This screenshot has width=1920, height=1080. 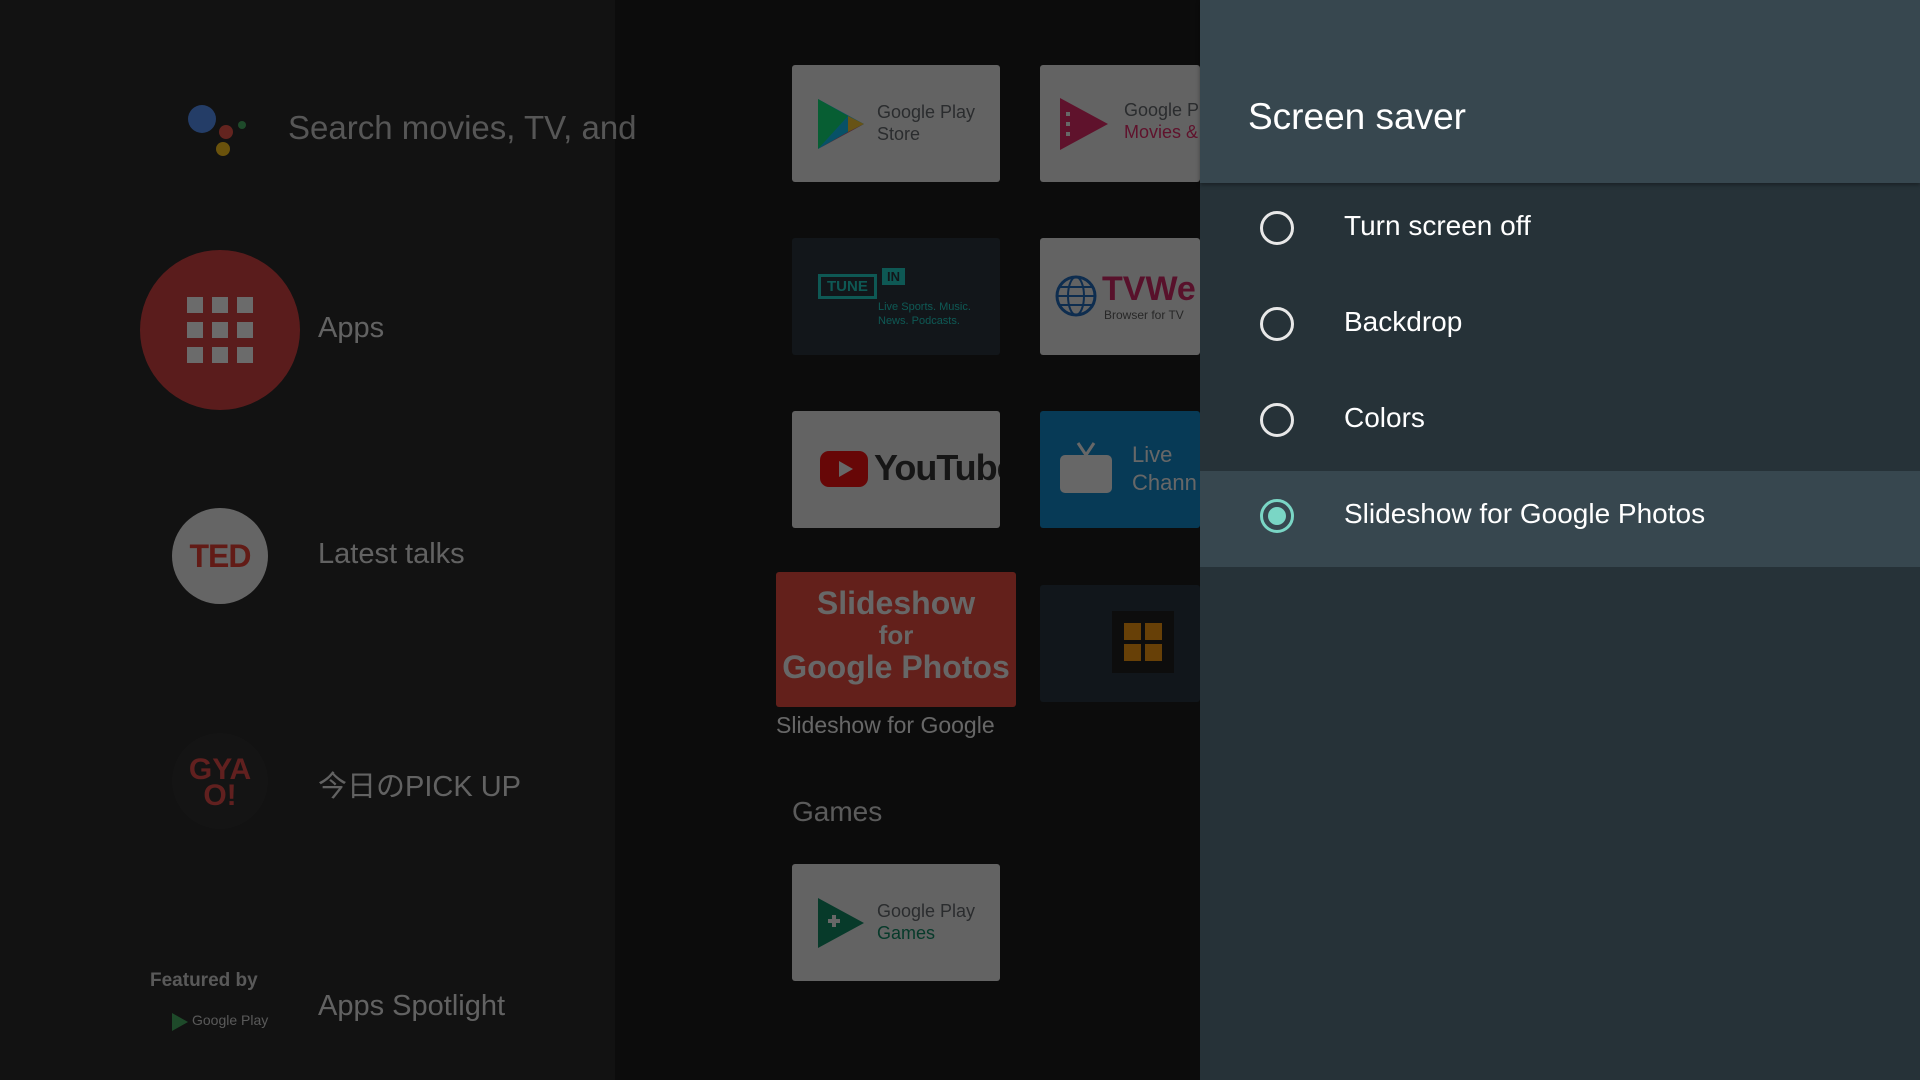 What do you see at coordinates (1076, 296) in the screenshot?
I see `globe-icon` at bounding box center [1076, 296].